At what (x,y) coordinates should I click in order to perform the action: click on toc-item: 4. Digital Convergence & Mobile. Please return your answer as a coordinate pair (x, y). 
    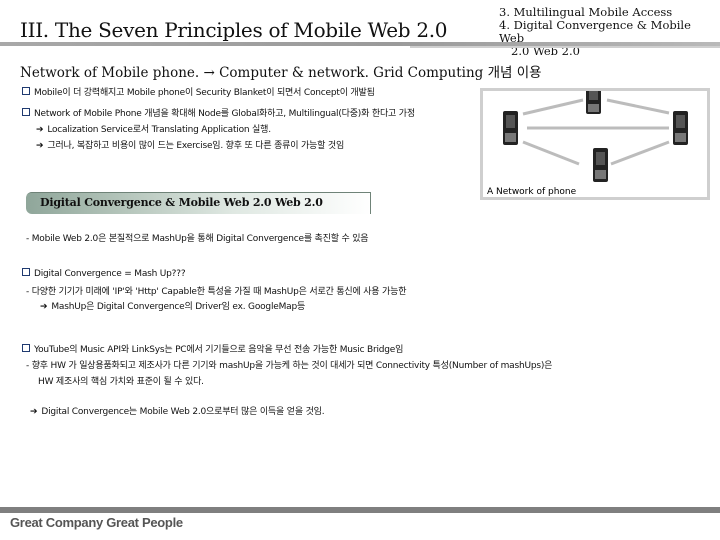
    Looking at the image, I should click on (595, 25).